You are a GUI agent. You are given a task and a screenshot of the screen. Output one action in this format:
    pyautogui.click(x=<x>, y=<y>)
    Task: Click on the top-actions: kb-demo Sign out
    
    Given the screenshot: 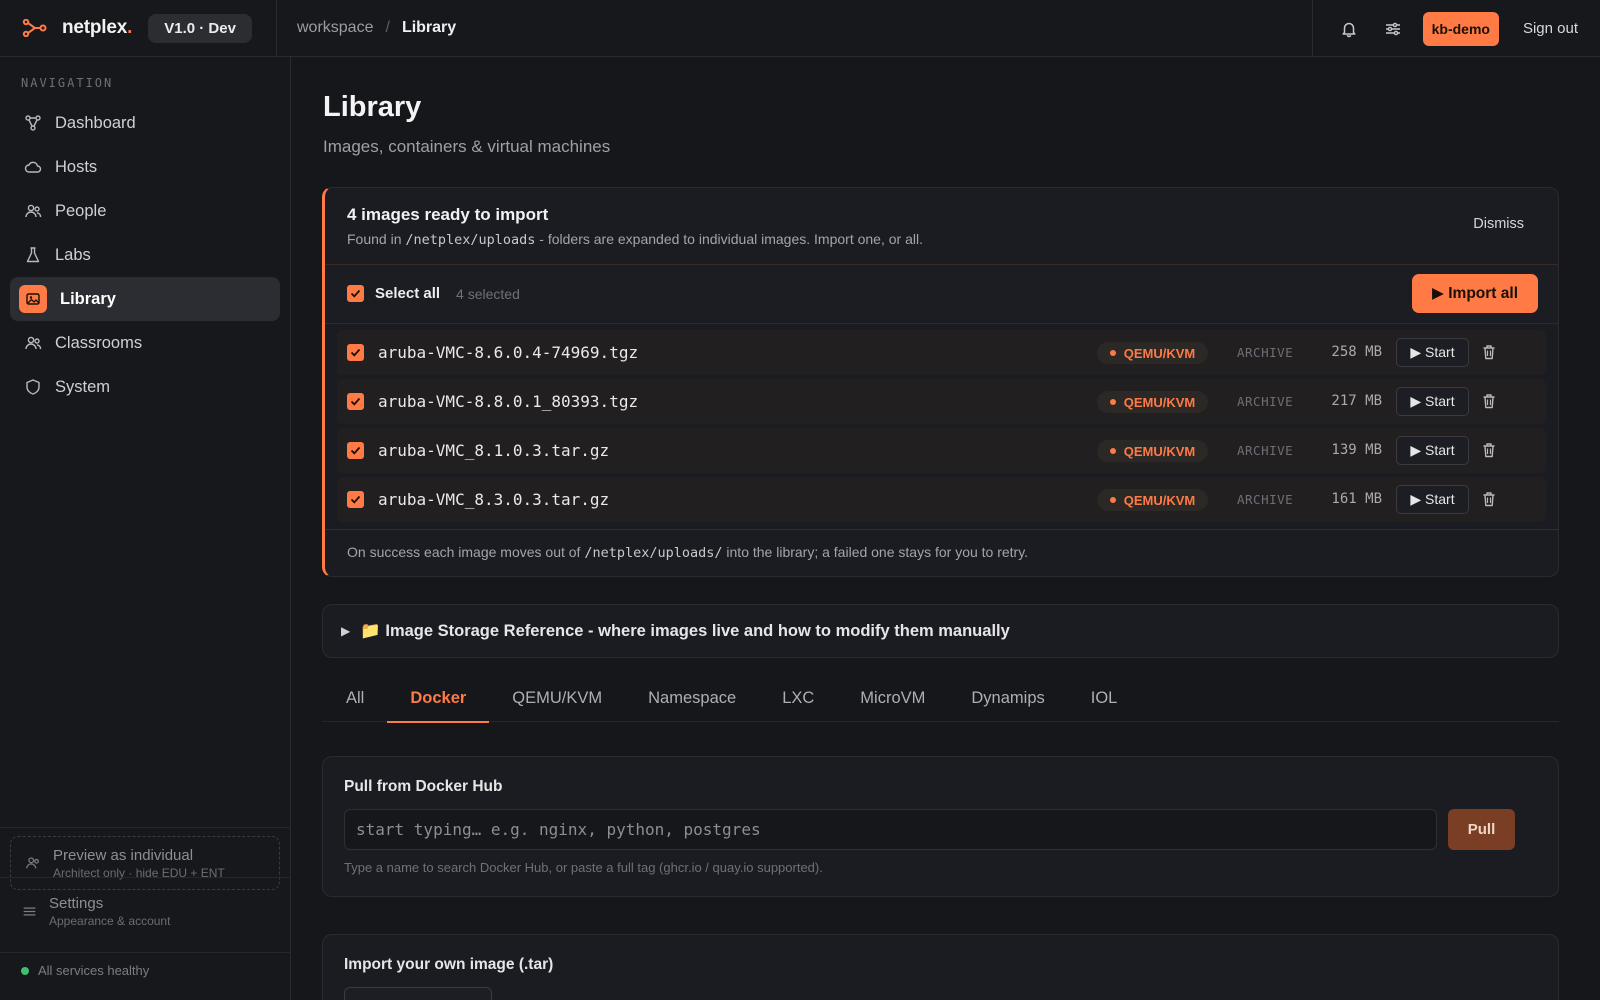 What is the action you would take?
    pyautogui.click(x=1455, y=28)
    